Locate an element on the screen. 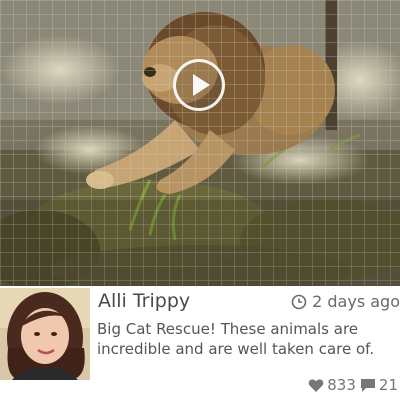 The width and height of the screenshot is (400, 400). comments-count: 21 is located at coordinates (388, 385).